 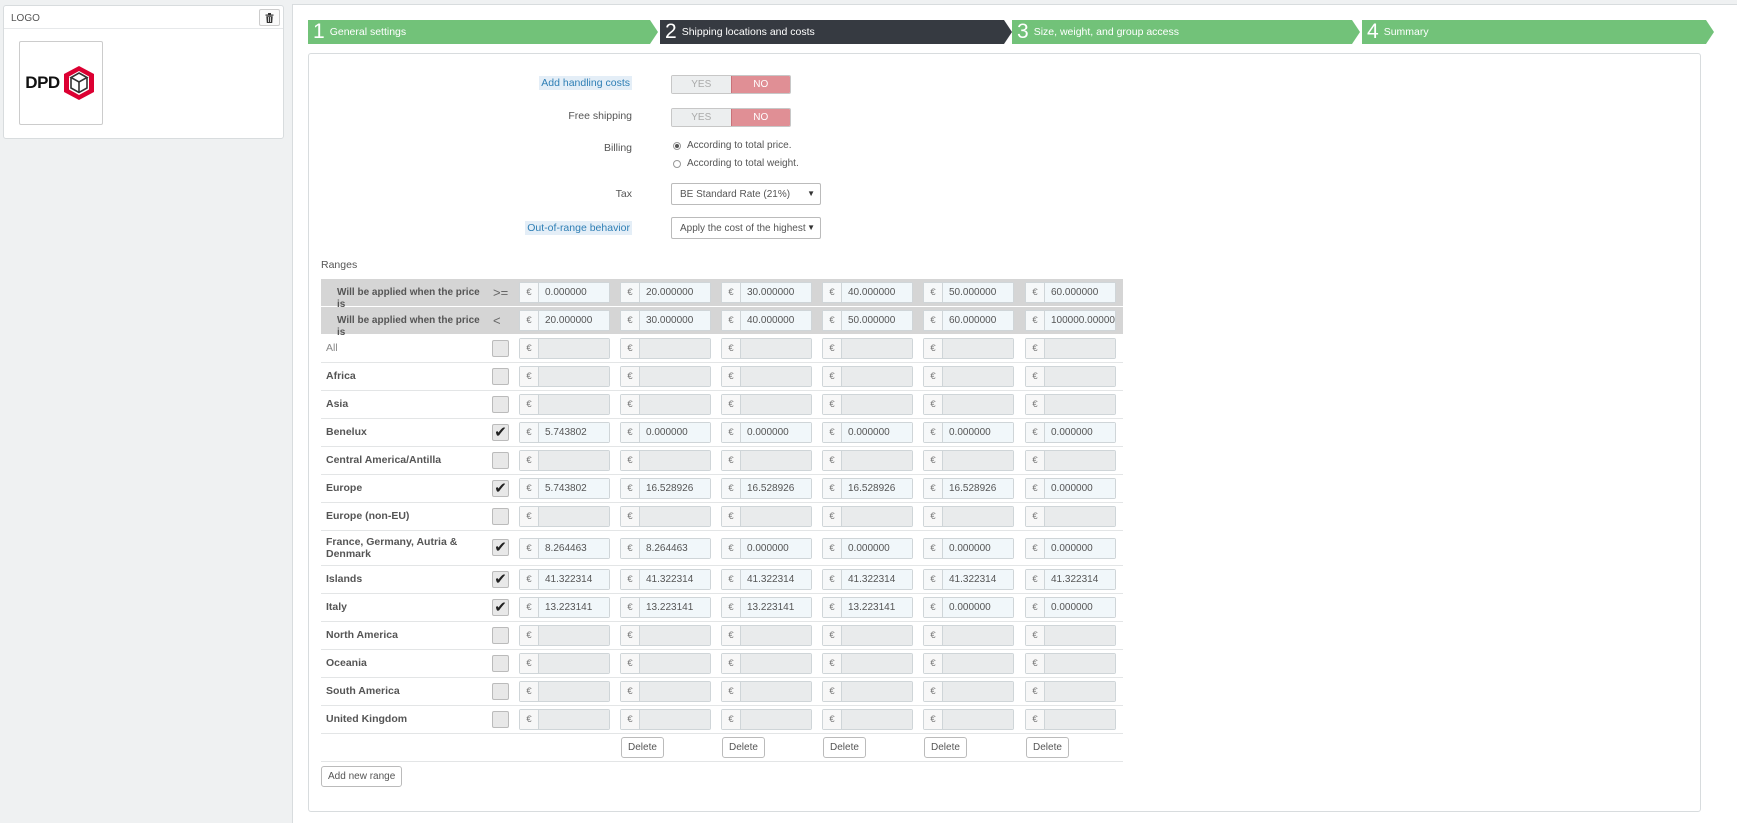 I want to click on range-from-input: €50.000000, so click(x=968, y=292).